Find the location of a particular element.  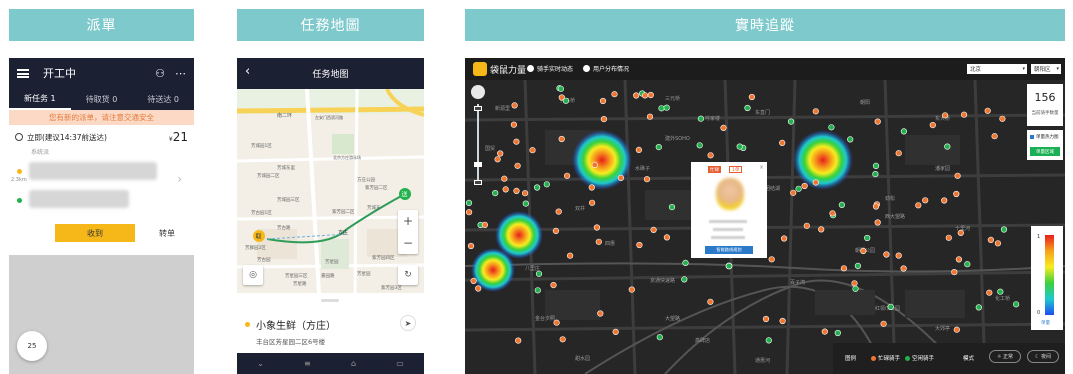

city-select: 北京 is located at coordinates (997, 69).